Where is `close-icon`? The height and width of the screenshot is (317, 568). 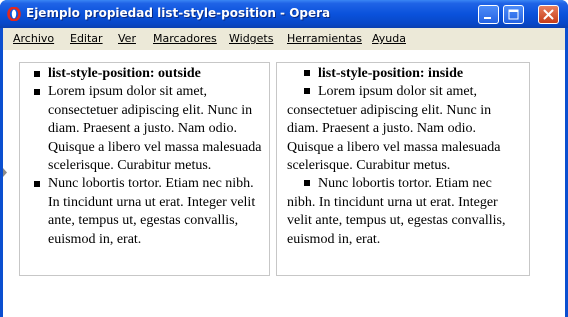 close-icon is located at coordinates (548, 14).